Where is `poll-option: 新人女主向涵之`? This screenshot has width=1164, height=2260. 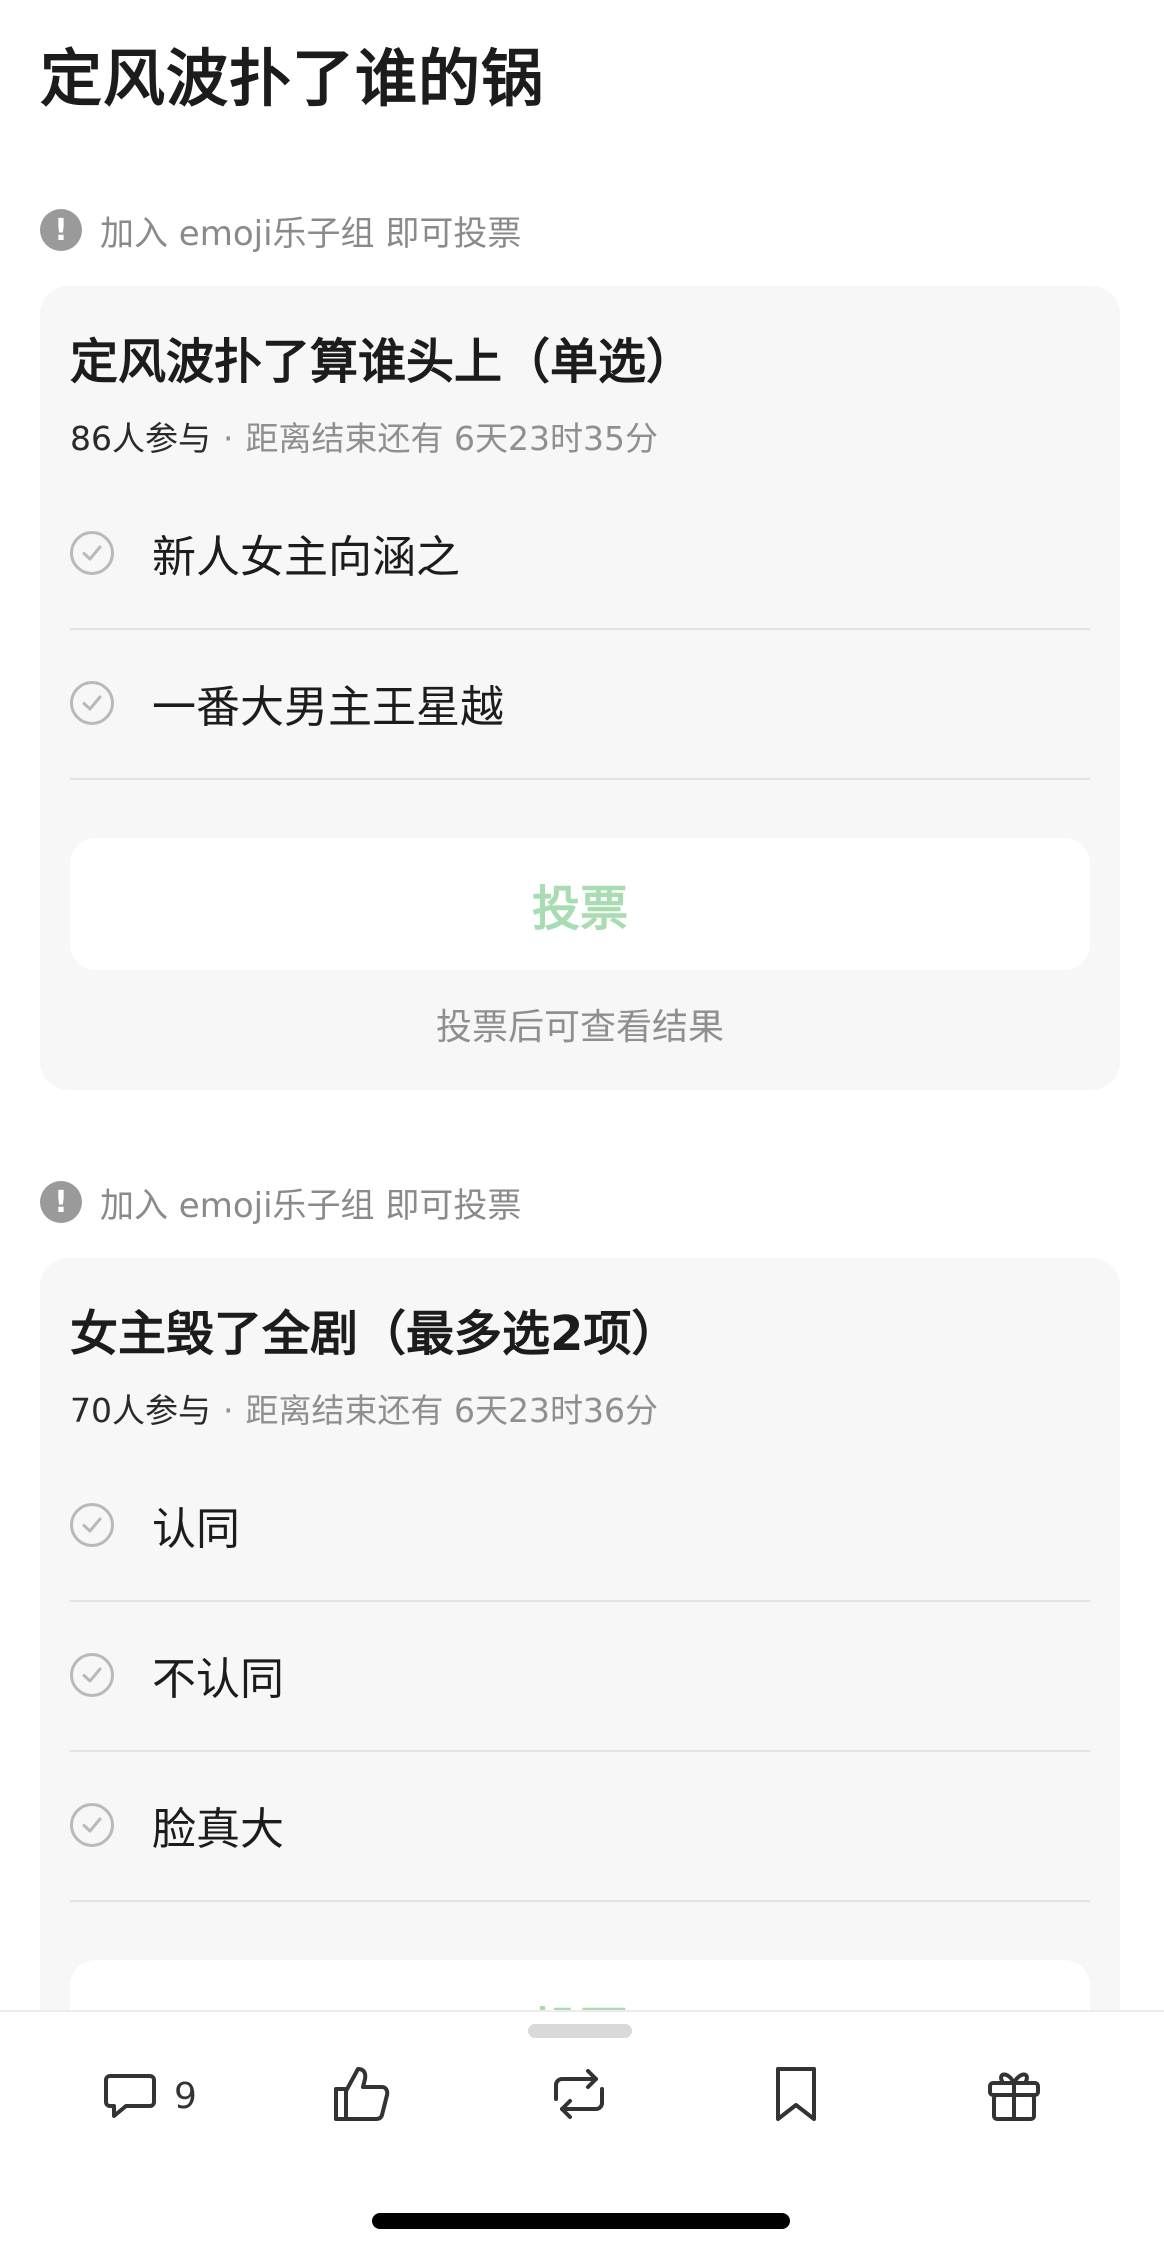 poll-option: 新人女主向涵之 is located at coordinates (580, 554).